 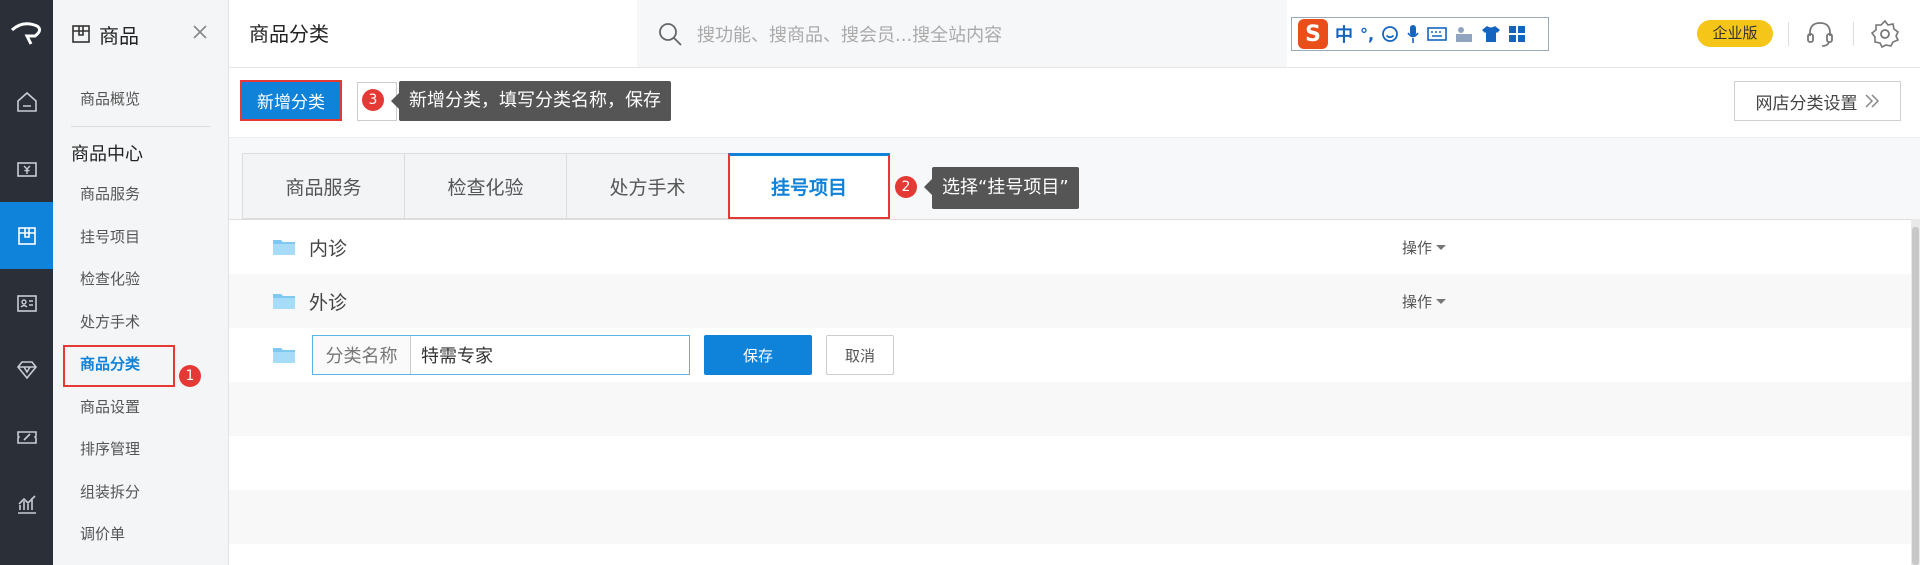 I want to click on toolbox-grid-icon, so click(x=1517, y=34).